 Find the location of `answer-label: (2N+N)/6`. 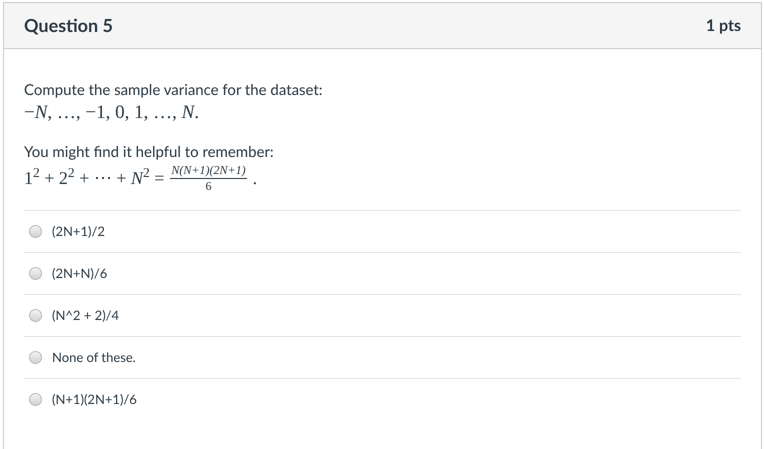

answer-label: (2N+N)/6 is located at coordinates (80, 274).